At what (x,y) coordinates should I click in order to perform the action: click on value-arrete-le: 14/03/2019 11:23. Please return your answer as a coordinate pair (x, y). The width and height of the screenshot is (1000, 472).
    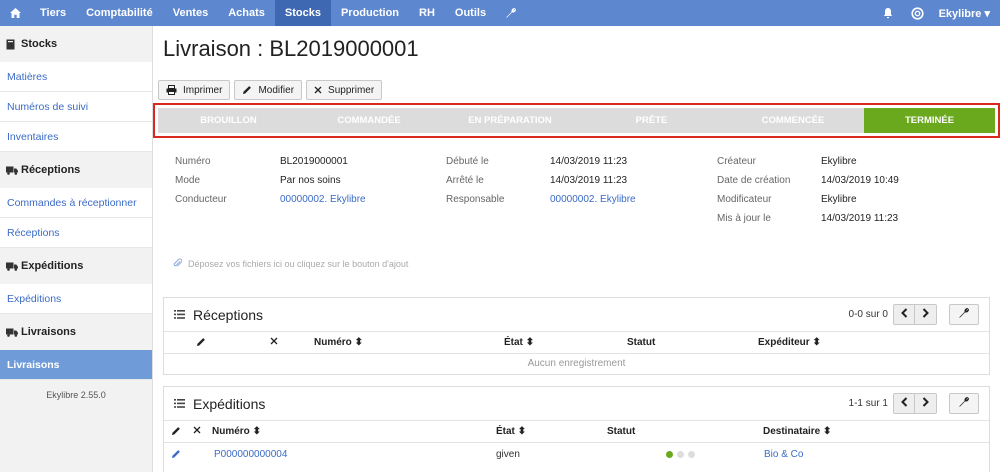
    Looking at the image, I should click on (589, 180).